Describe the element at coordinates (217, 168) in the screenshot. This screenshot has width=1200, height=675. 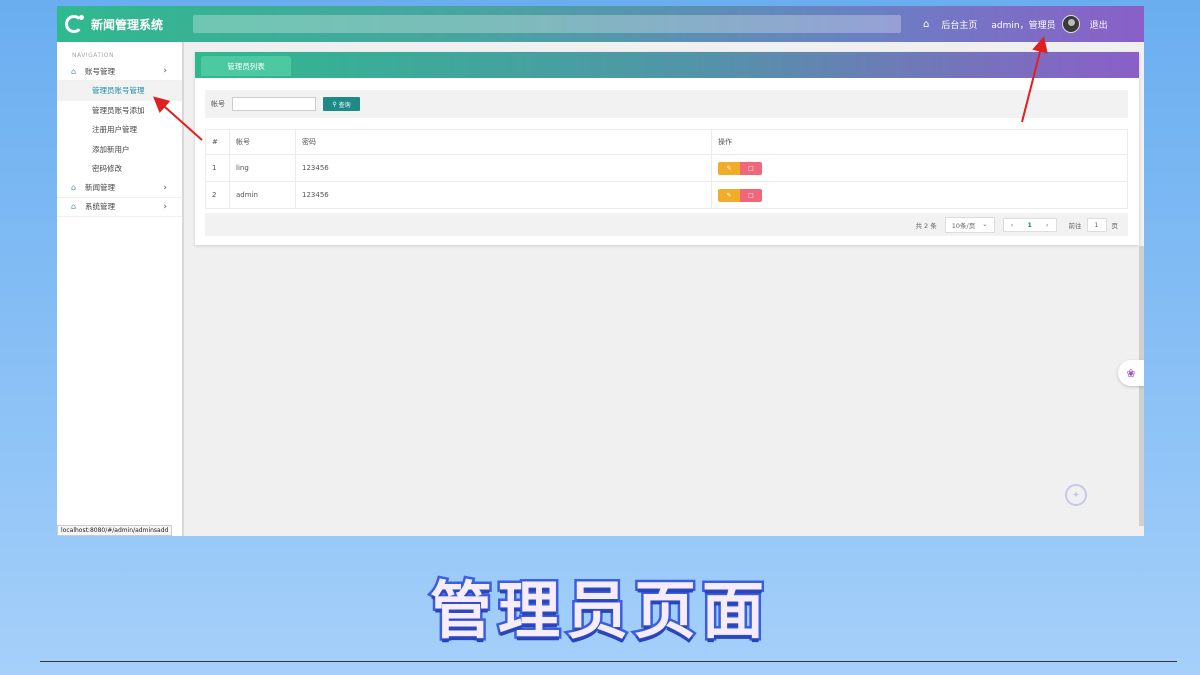
I see `cell-index: 1` at that location.